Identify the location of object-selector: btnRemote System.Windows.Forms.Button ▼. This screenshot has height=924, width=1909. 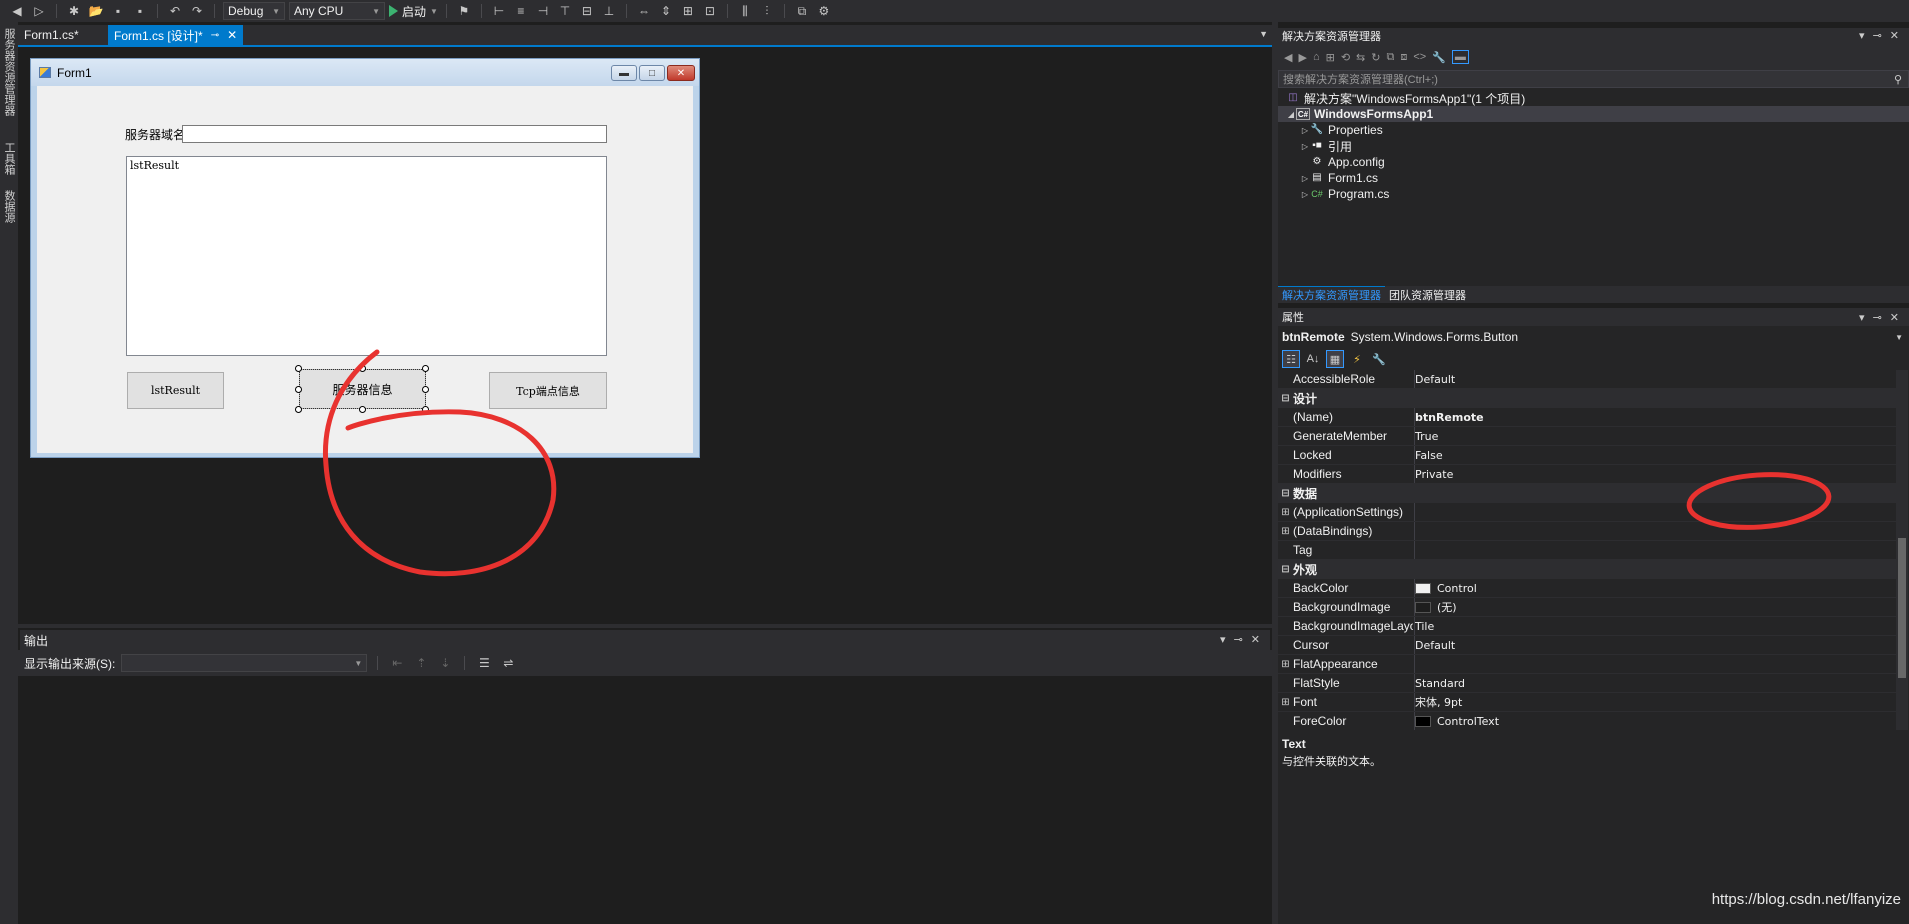
(1593, 337).